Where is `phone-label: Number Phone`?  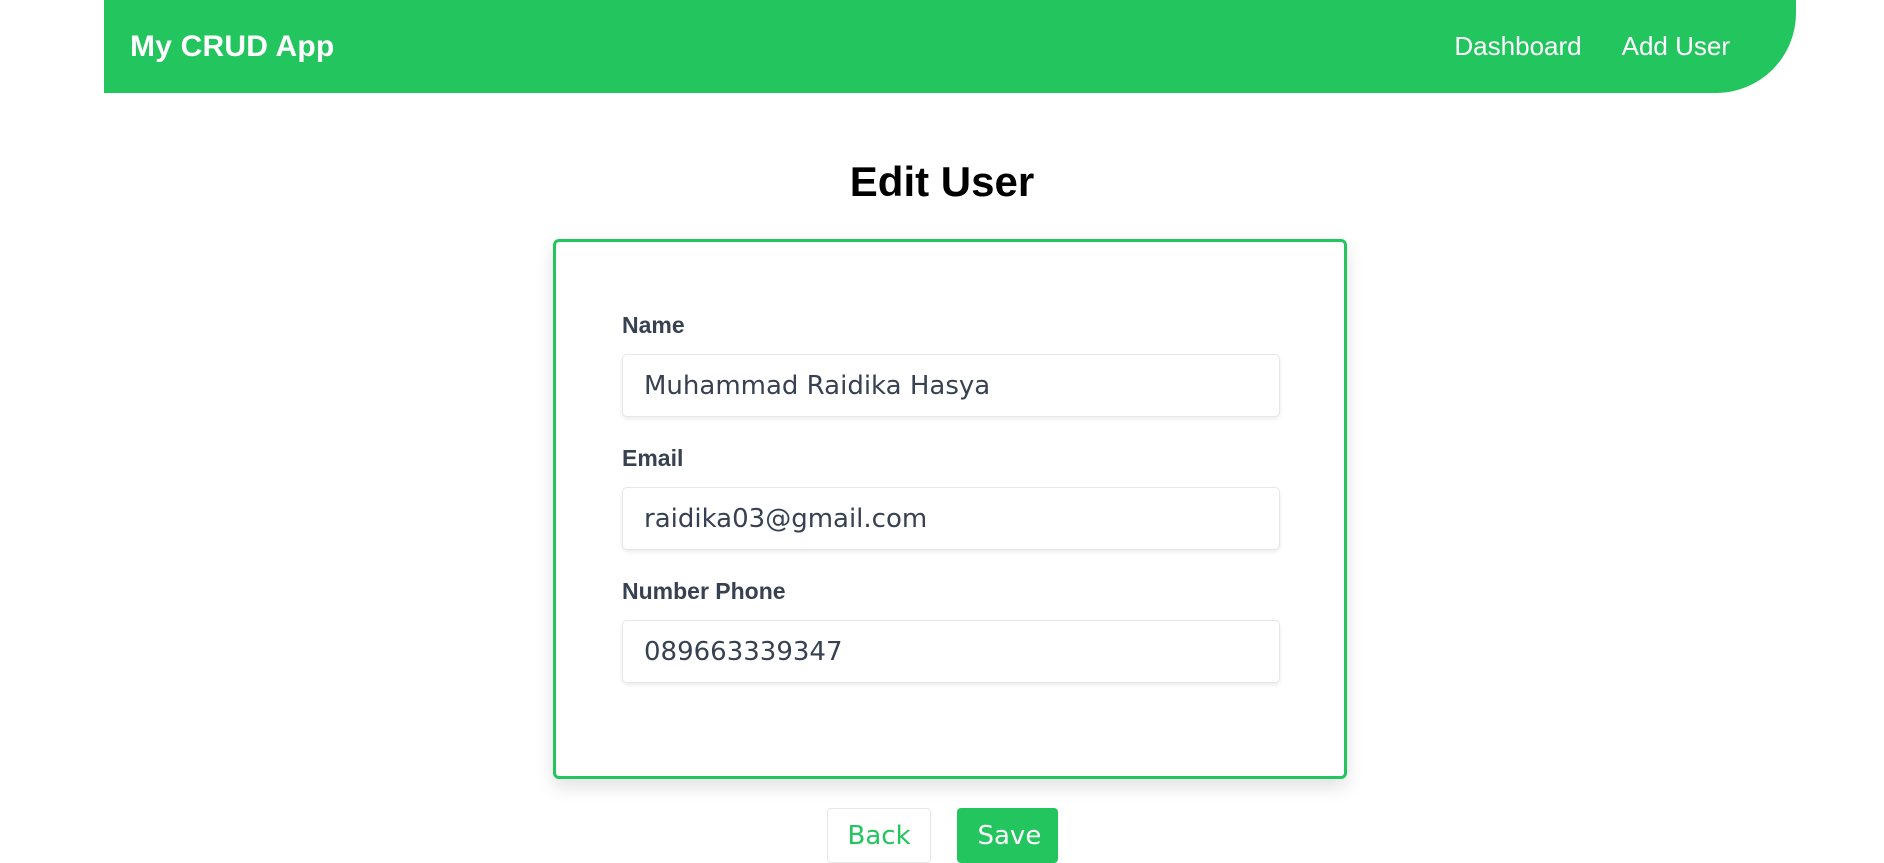
phone-label: Number Phone is located at coordinates (704, 591).